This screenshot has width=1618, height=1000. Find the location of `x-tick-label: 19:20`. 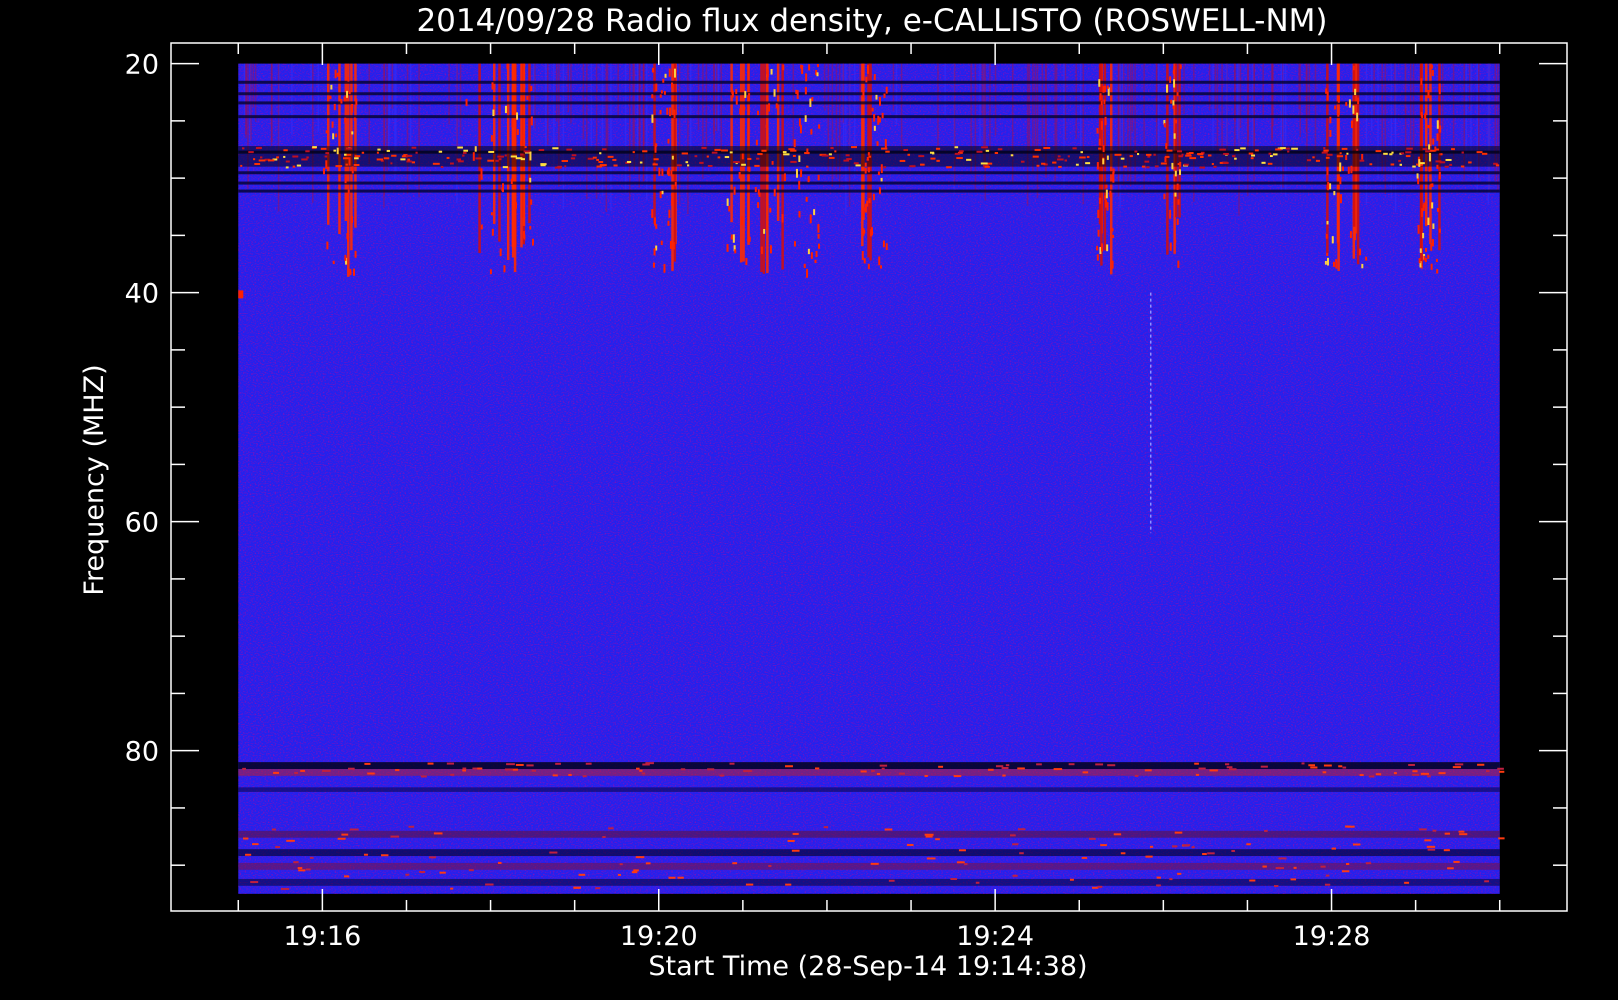

x-tick-label: 19:20 is located at coordinates (659, 936).